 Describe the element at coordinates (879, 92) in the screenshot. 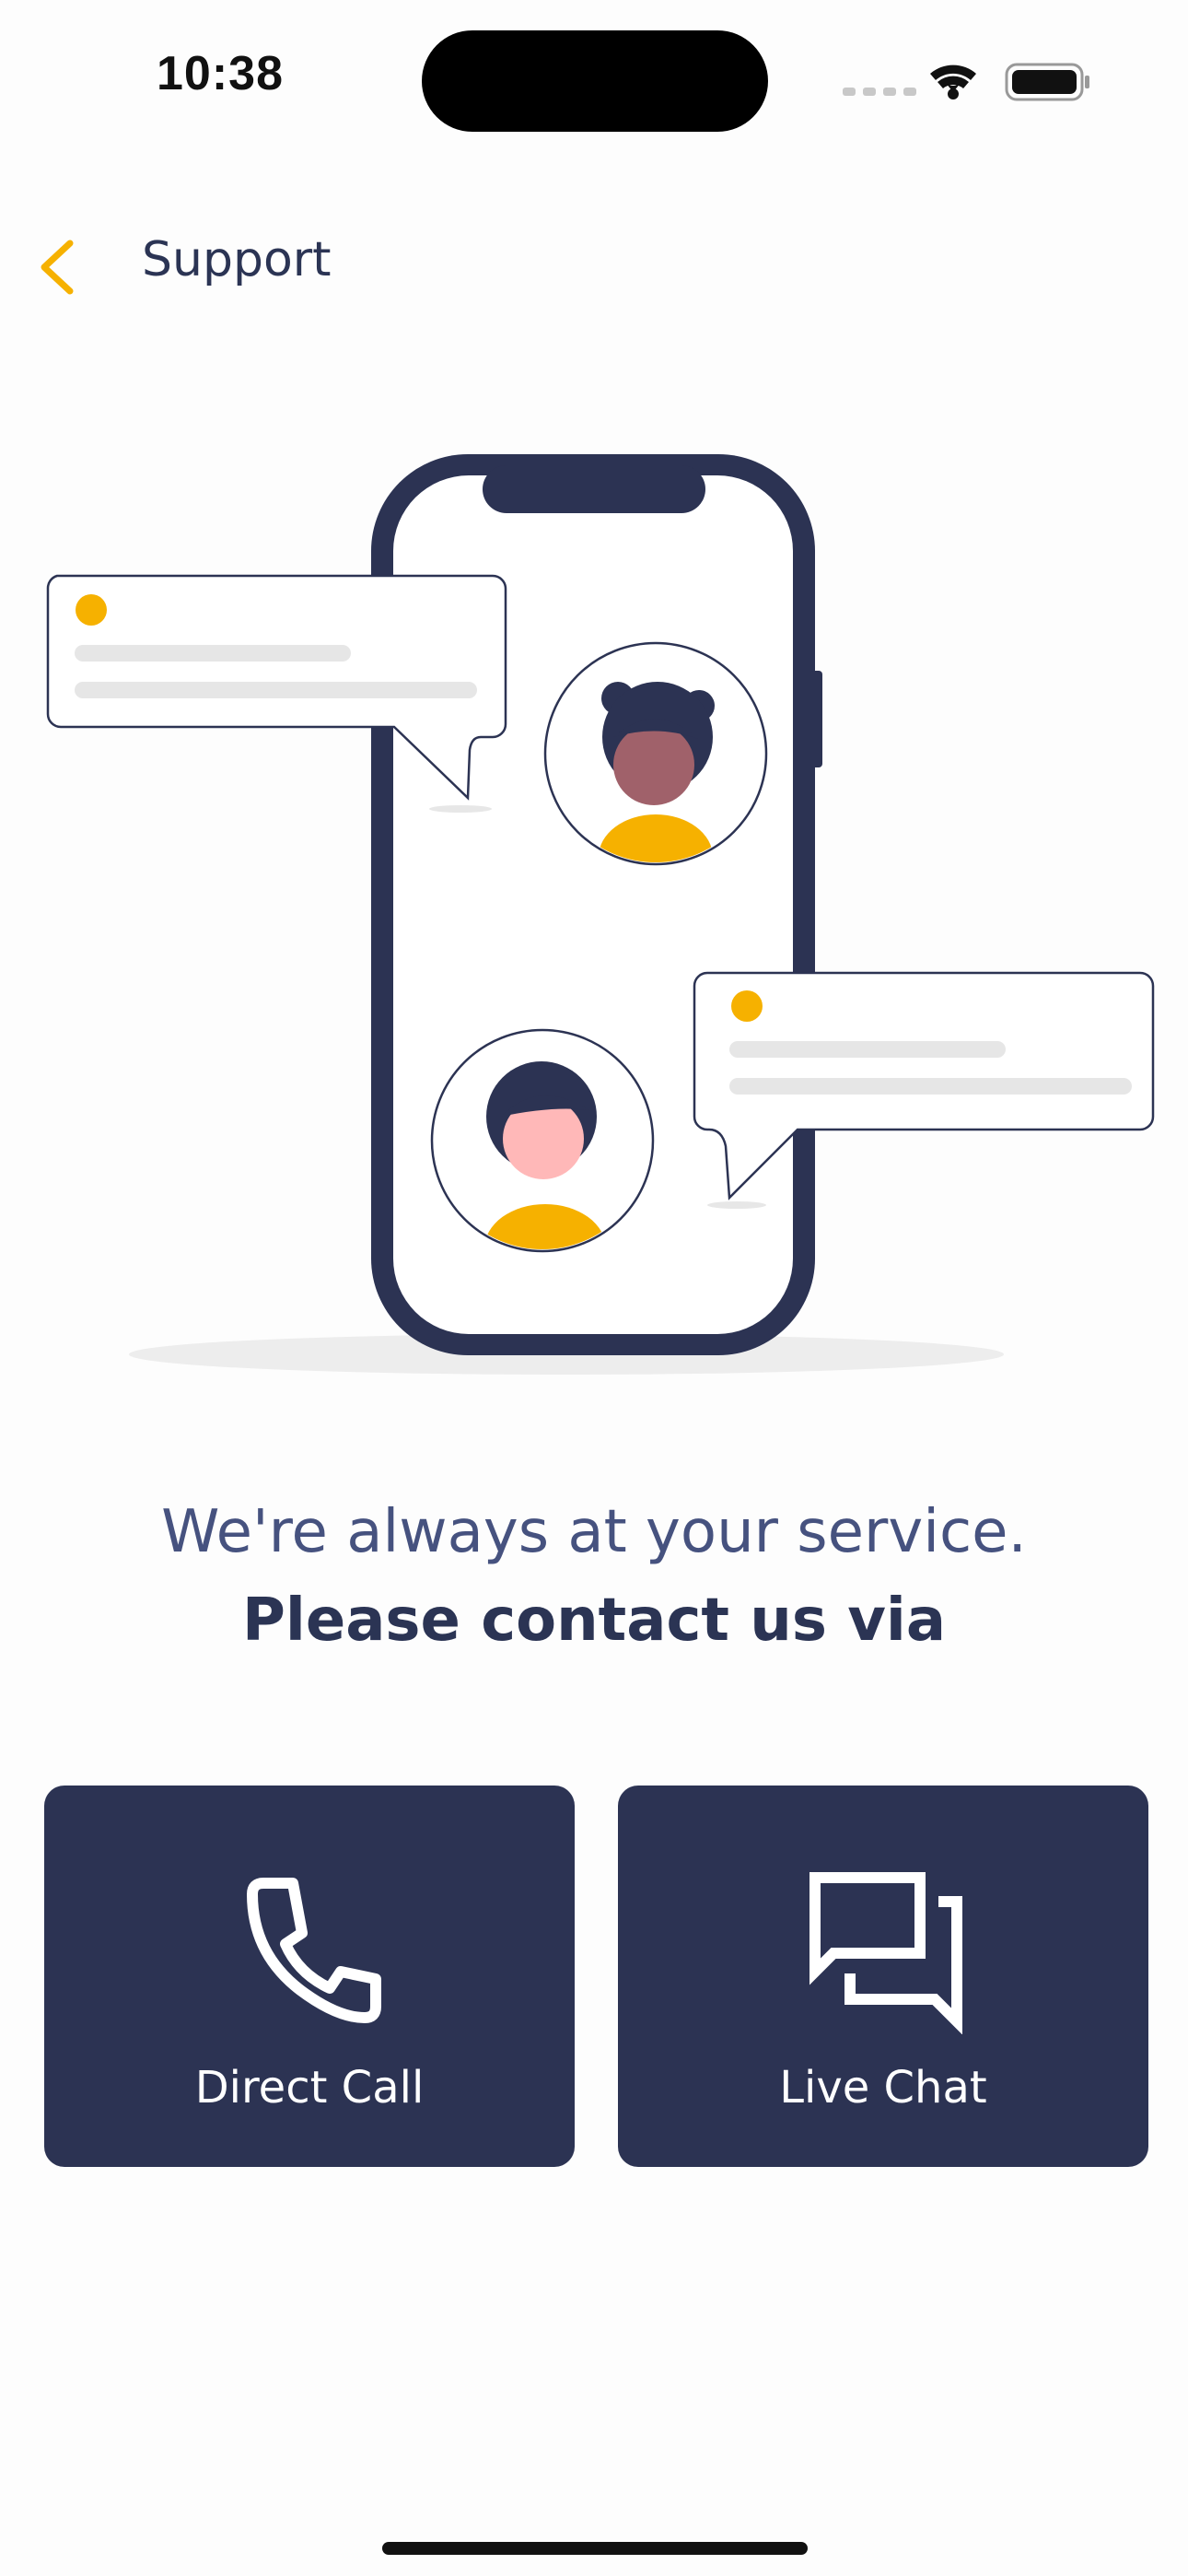

I see `cellular-signal-icon` at that location.